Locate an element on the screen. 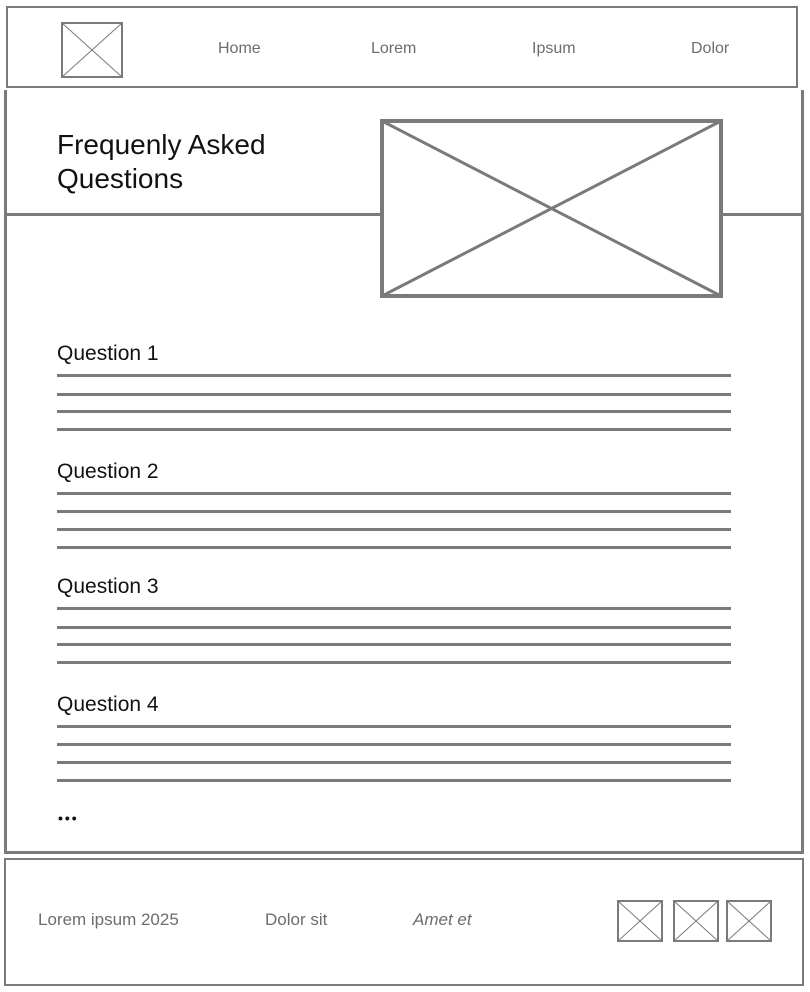 This screenshot has width=810, height=992. nav-link-ipsum: Ipsum is located at coordinates (554, 49).